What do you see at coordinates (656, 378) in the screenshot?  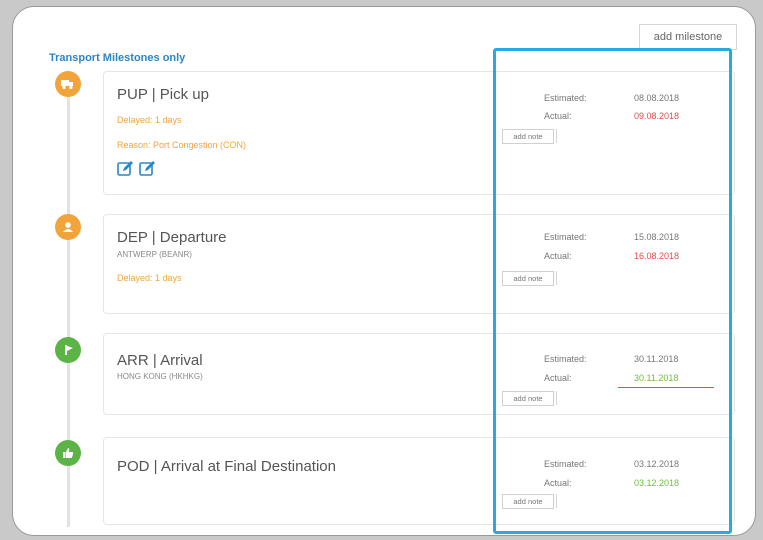 I see `actual-date: 30.11.2018` at bounding box center [656, 378].